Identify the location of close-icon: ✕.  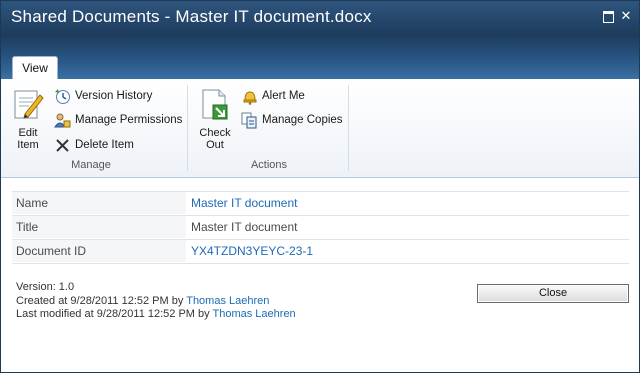
(626, 16).